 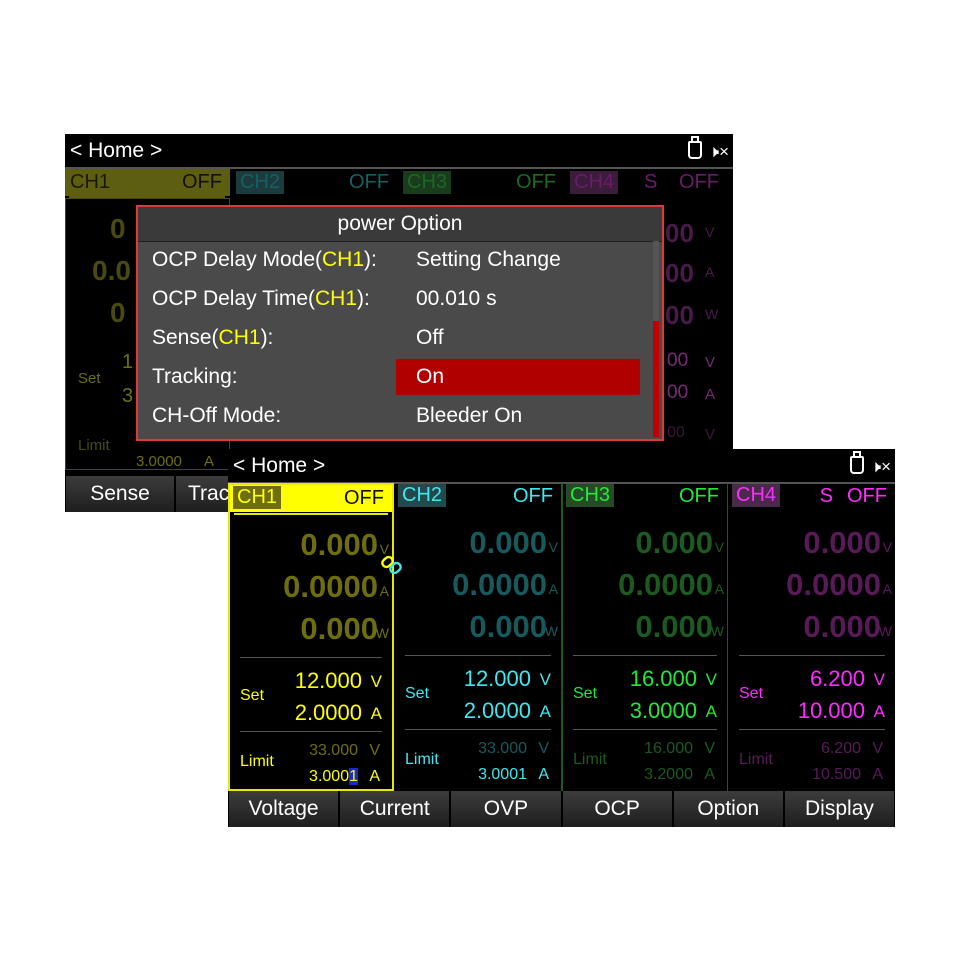 I want to click on ch2-voltage: 0.000, so click(x=508, y=542).